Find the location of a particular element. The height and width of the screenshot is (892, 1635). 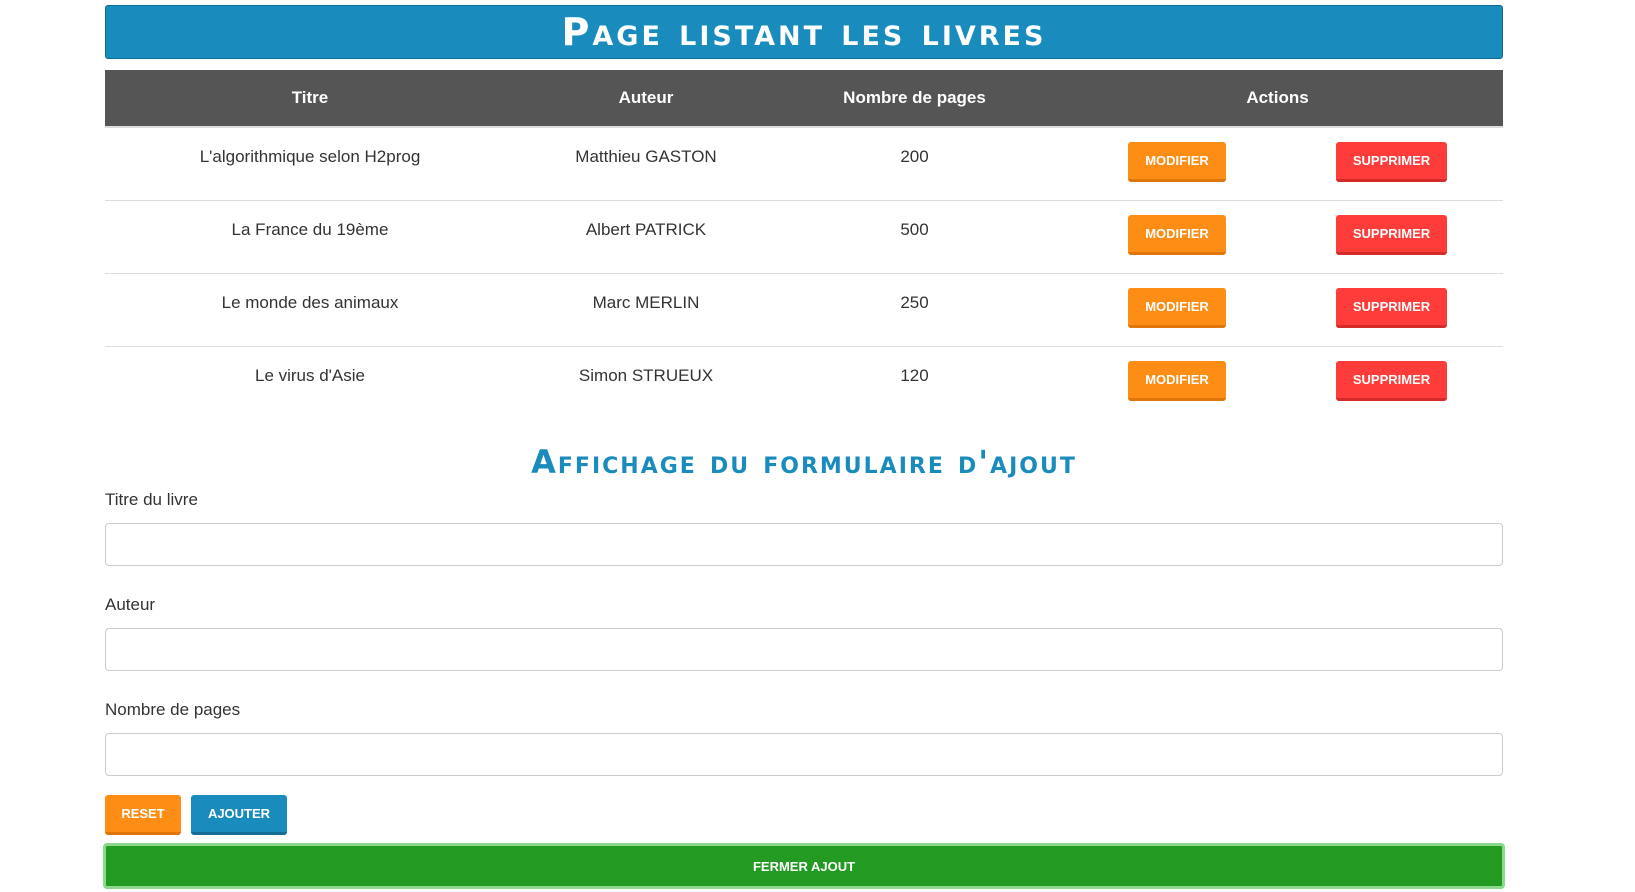

book-title: L'algorithmique selon H2prog is located at coordinates (310, 156).